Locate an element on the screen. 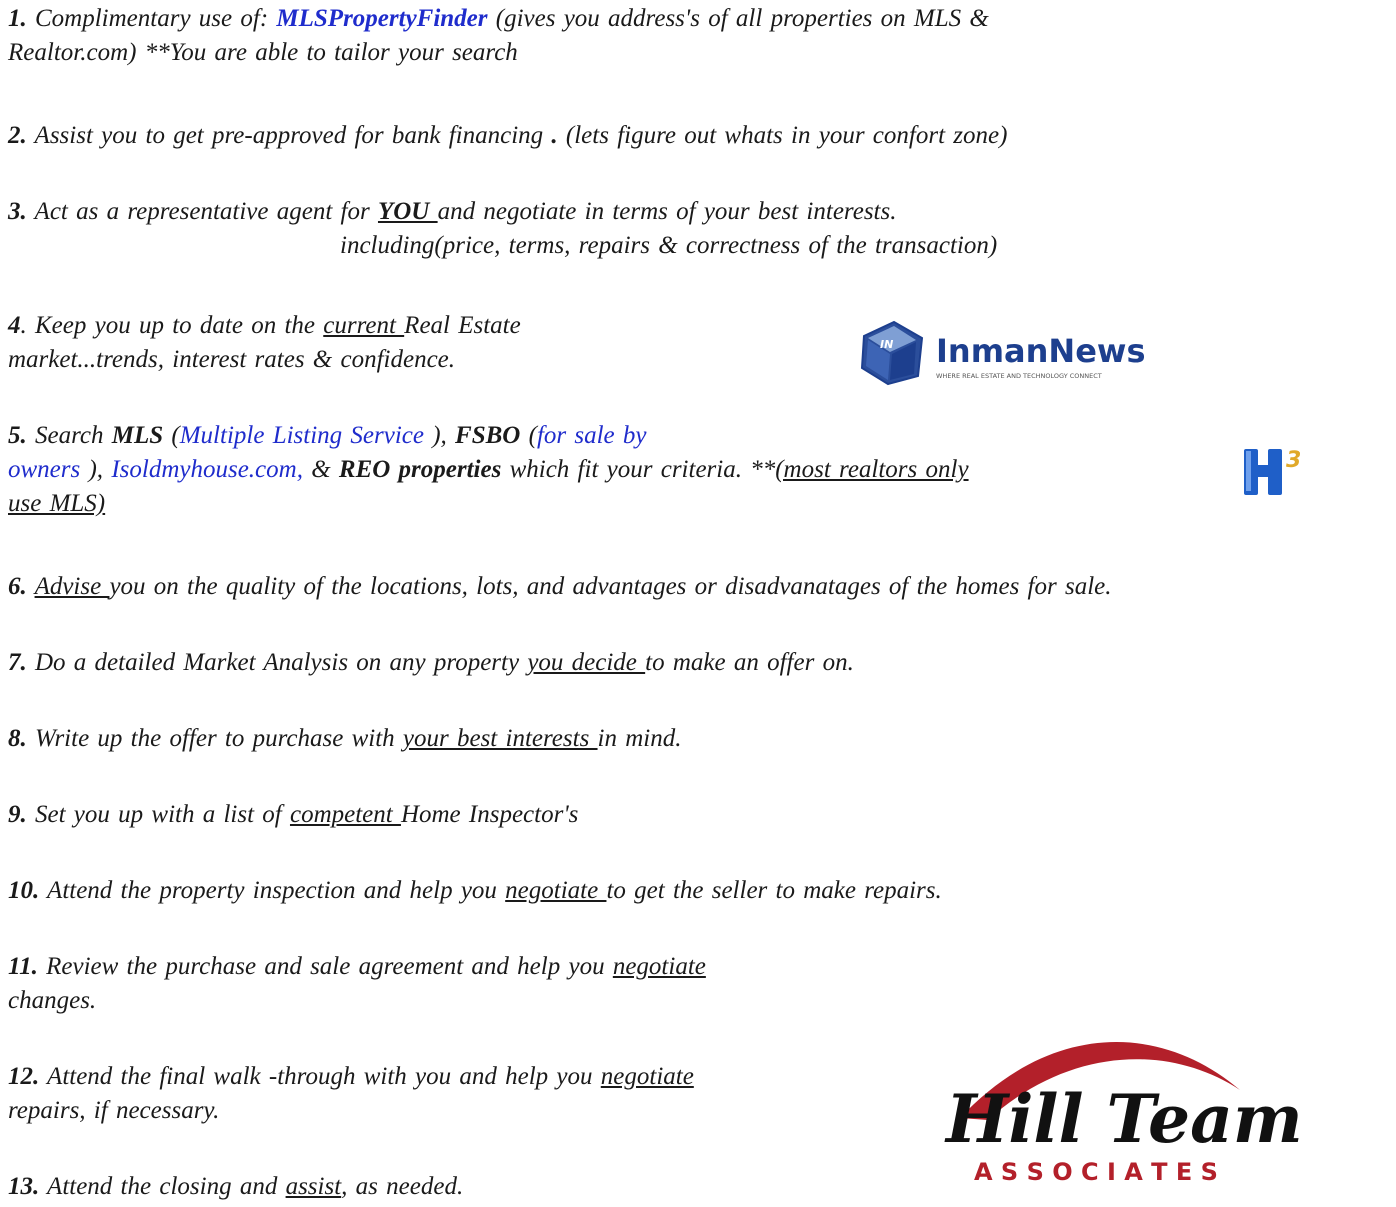 This screenshot has height=1207, width=1396. h3-superscript: 3 is located at coordinates (1293, 460).